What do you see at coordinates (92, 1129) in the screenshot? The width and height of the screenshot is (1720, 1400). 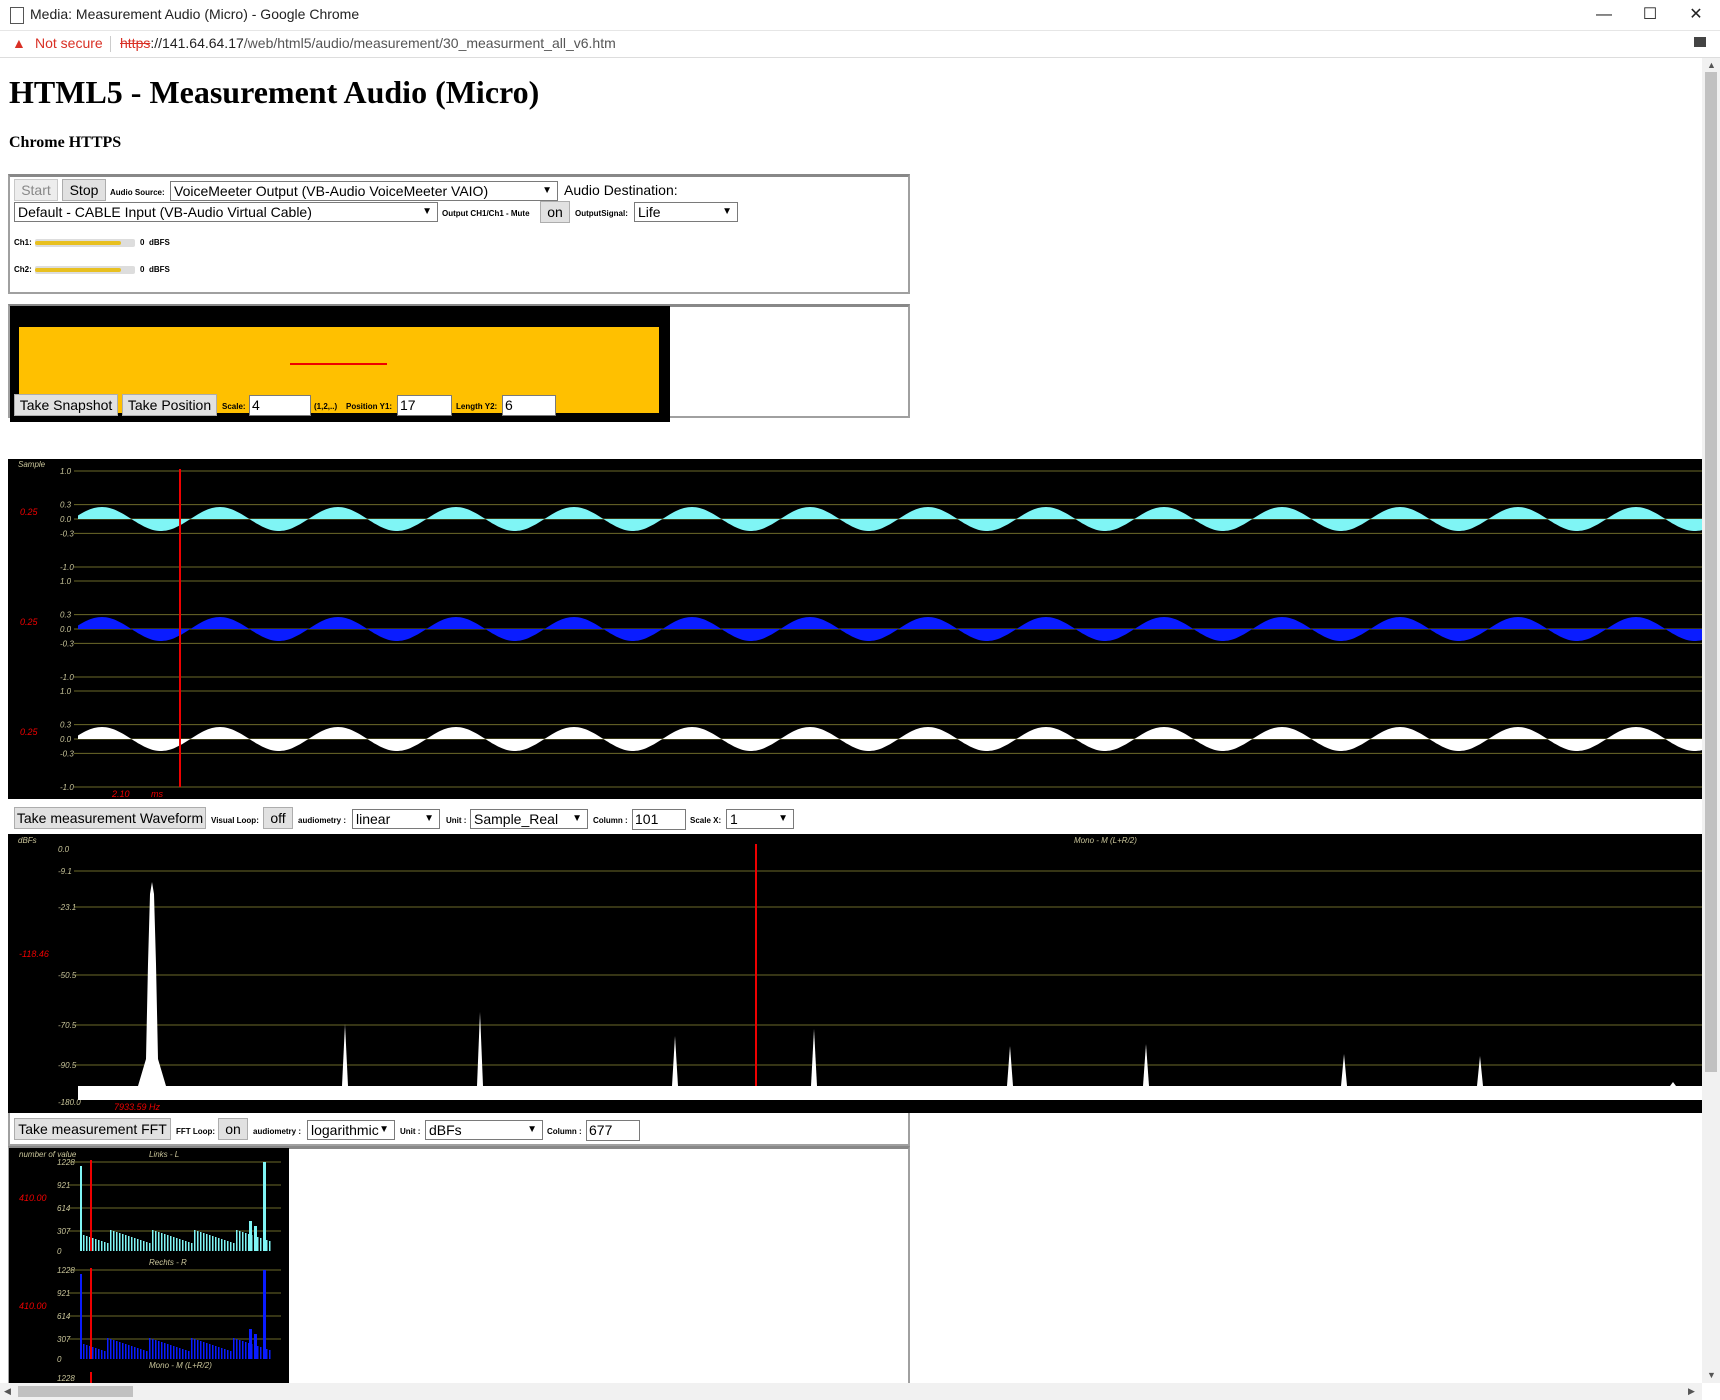 I see `take-fft-button: Take measurement FFT` at bounding box center [92, 1129].